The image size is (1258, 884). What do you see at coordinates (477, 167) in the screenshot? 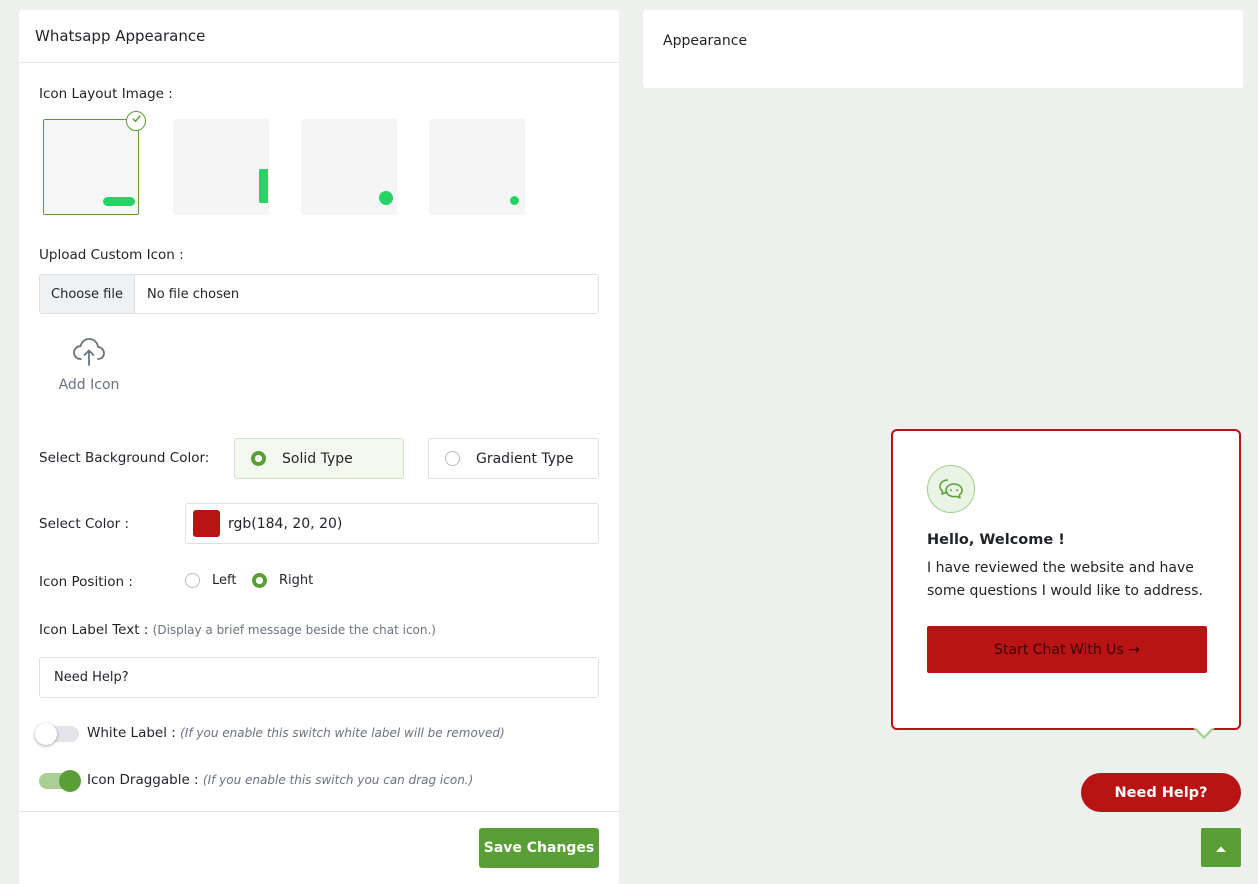
I see `layout-option-small-circle` at bounding box center [477, 167].